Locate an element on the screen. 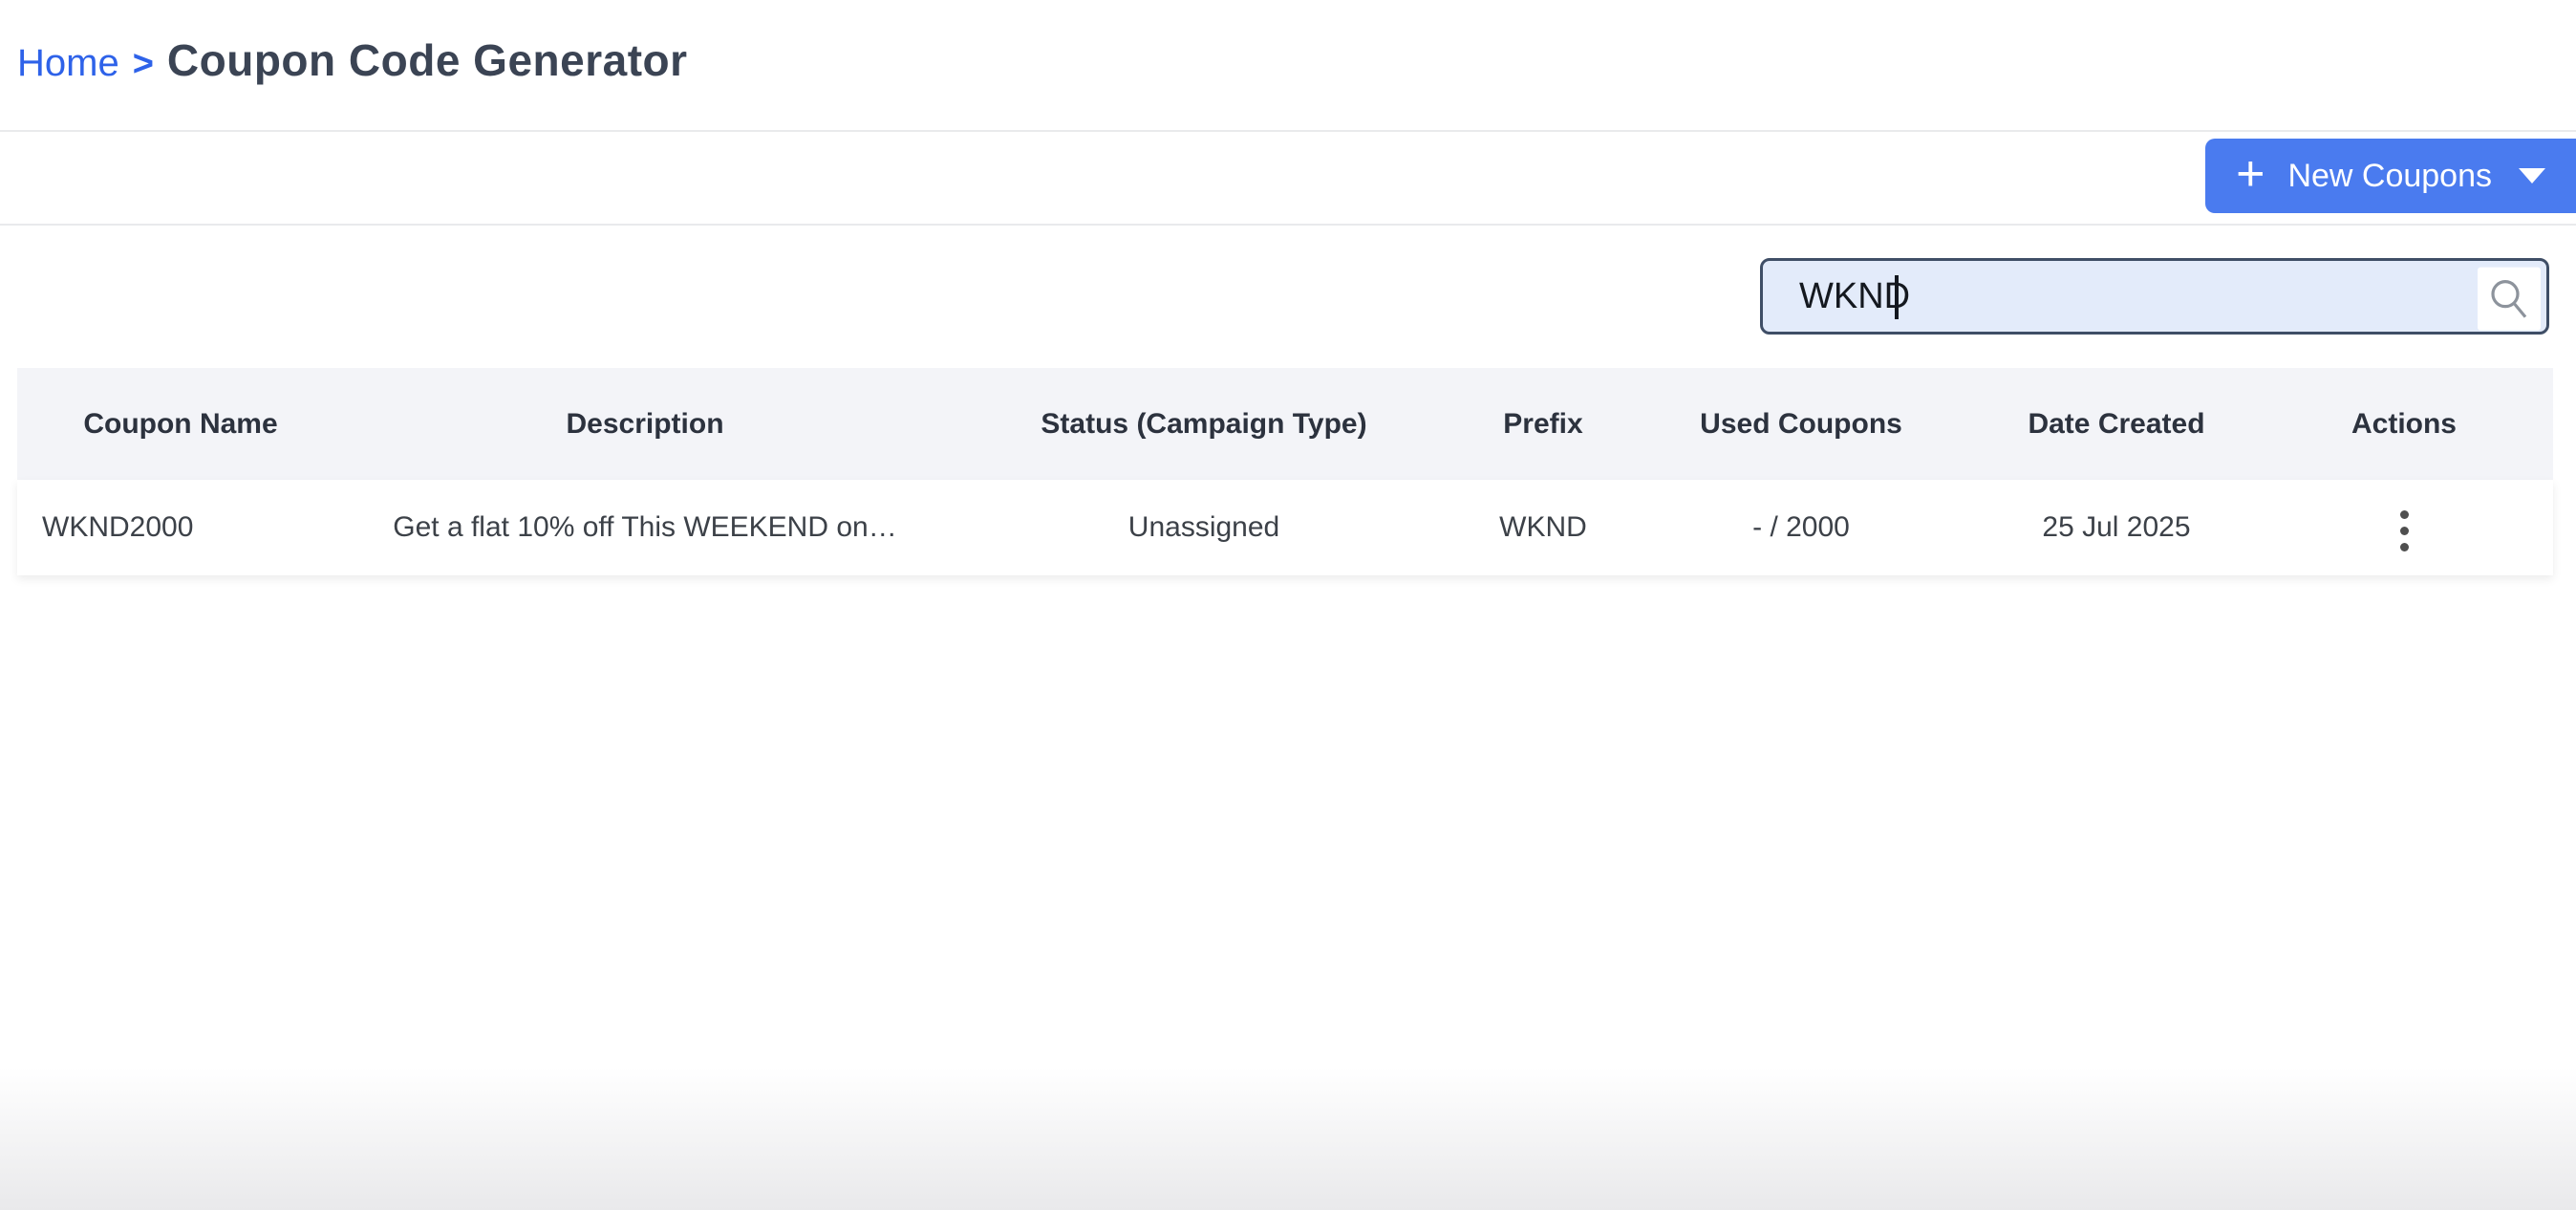  cell-actions is located at coordinates (2404, 527).